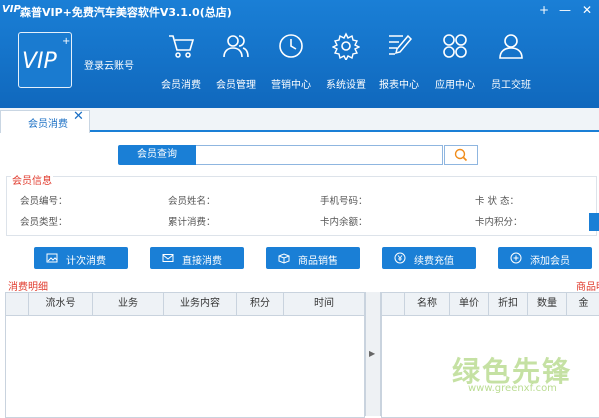  I want to click on column-header: 业务内容, so click(200, 304).